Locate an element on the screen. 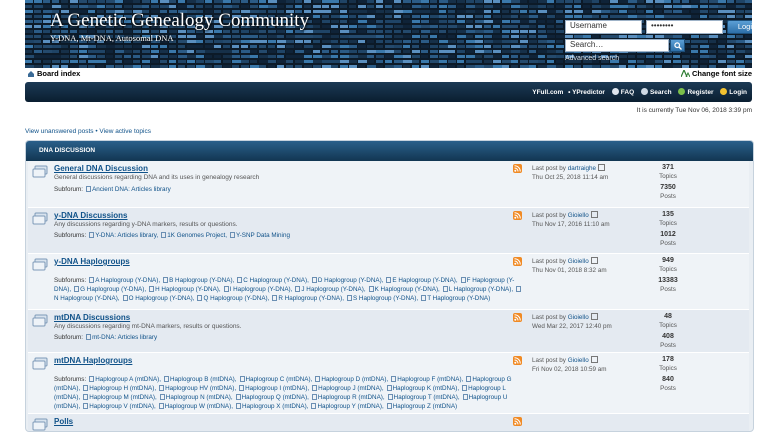  subforum-link: Y-DNA: Articles library, is located at coordinates (126, 235).